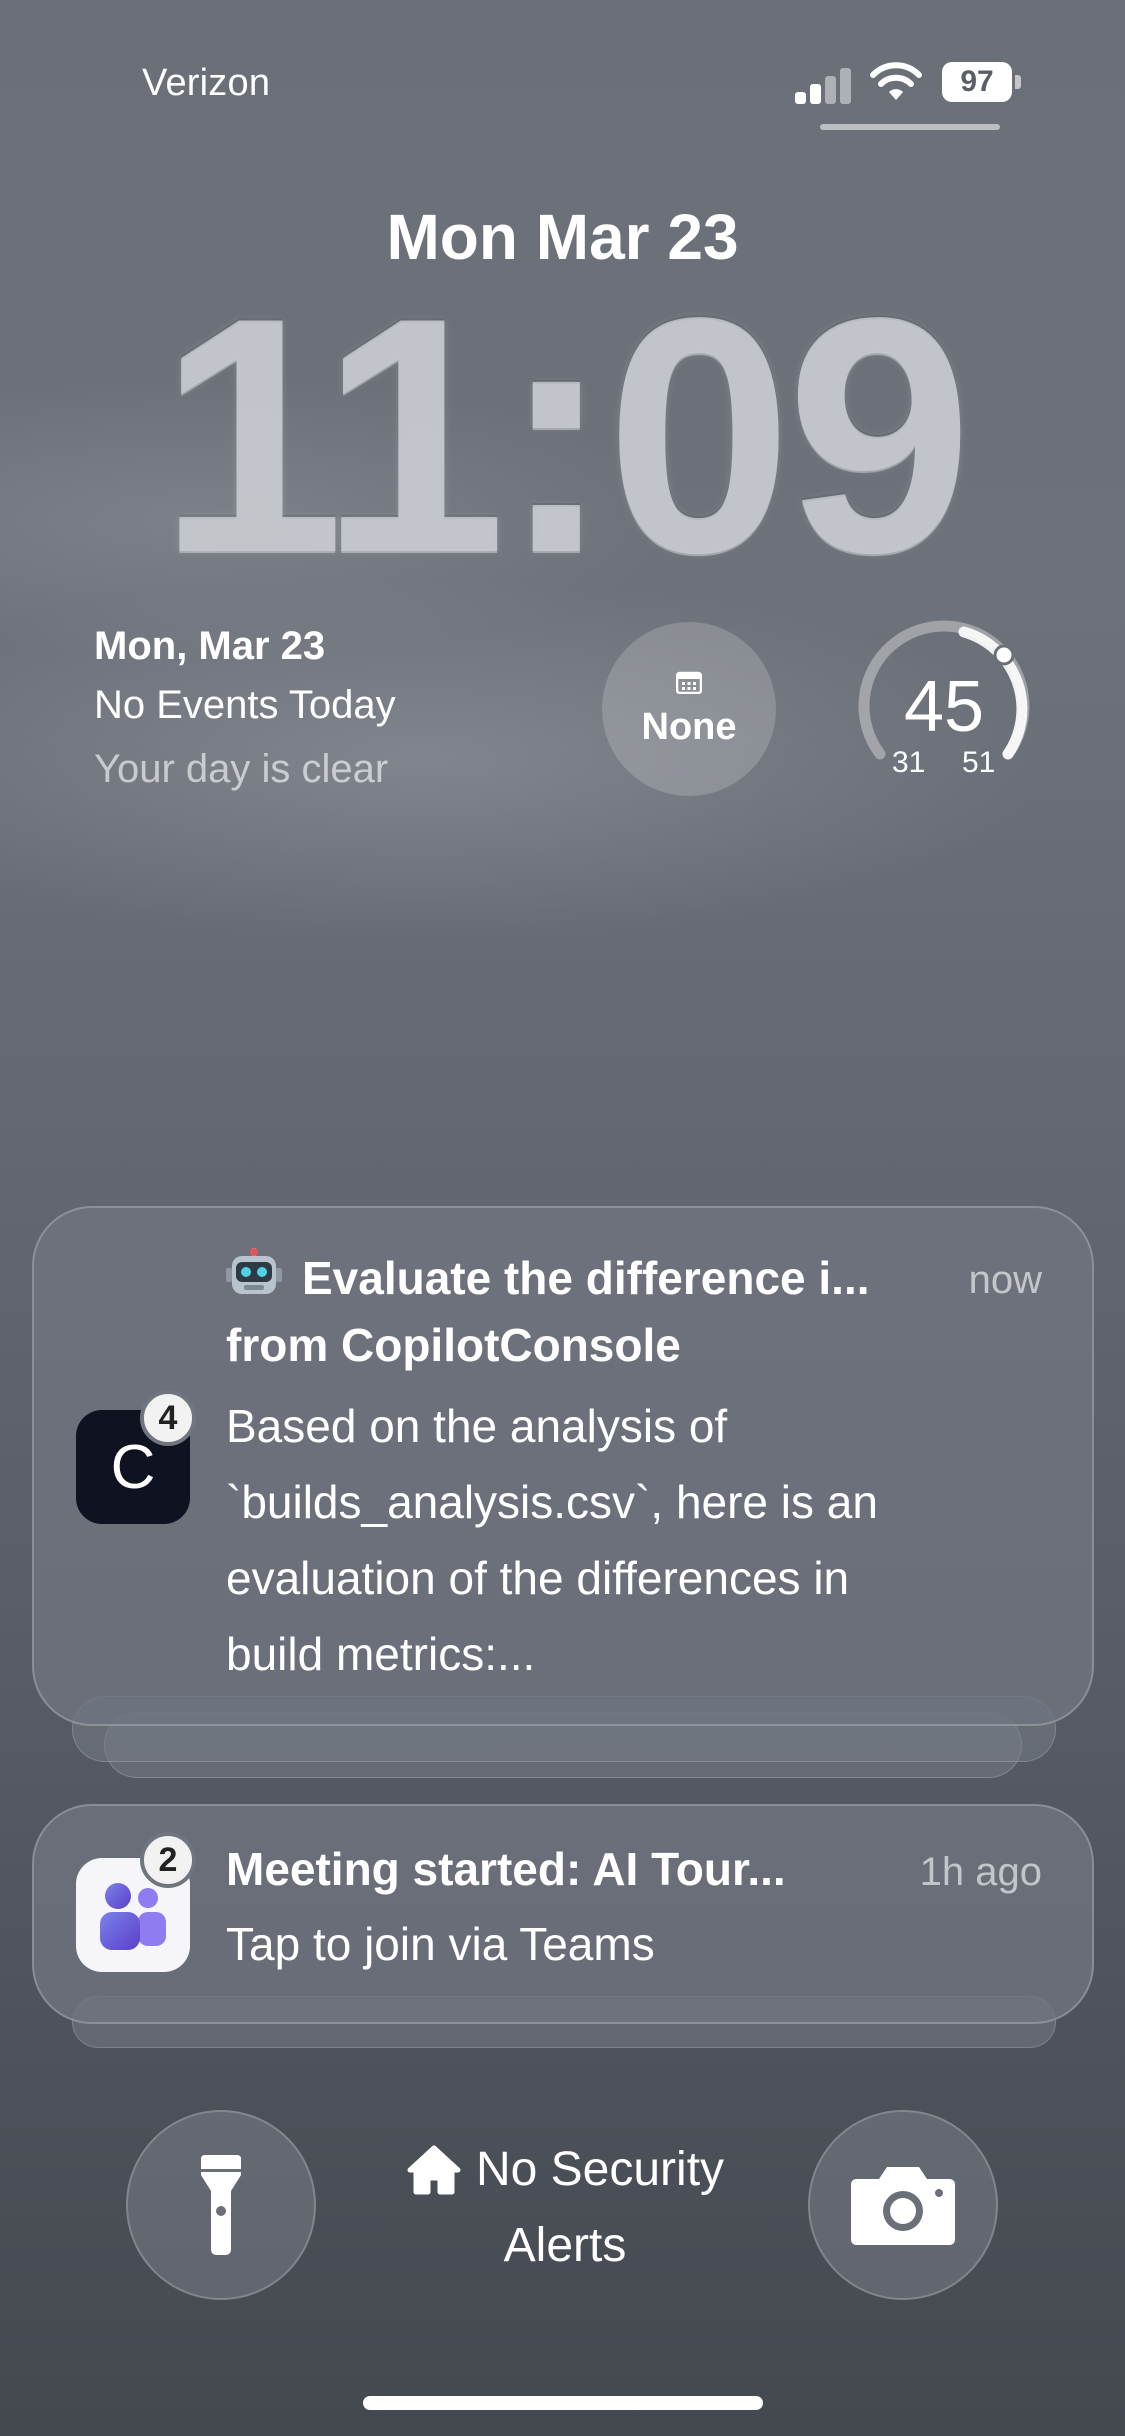  What do you see at coordinates (689, 726) in the screenshot?
I see `next-event-label: None` at bounding box center [689, 726].